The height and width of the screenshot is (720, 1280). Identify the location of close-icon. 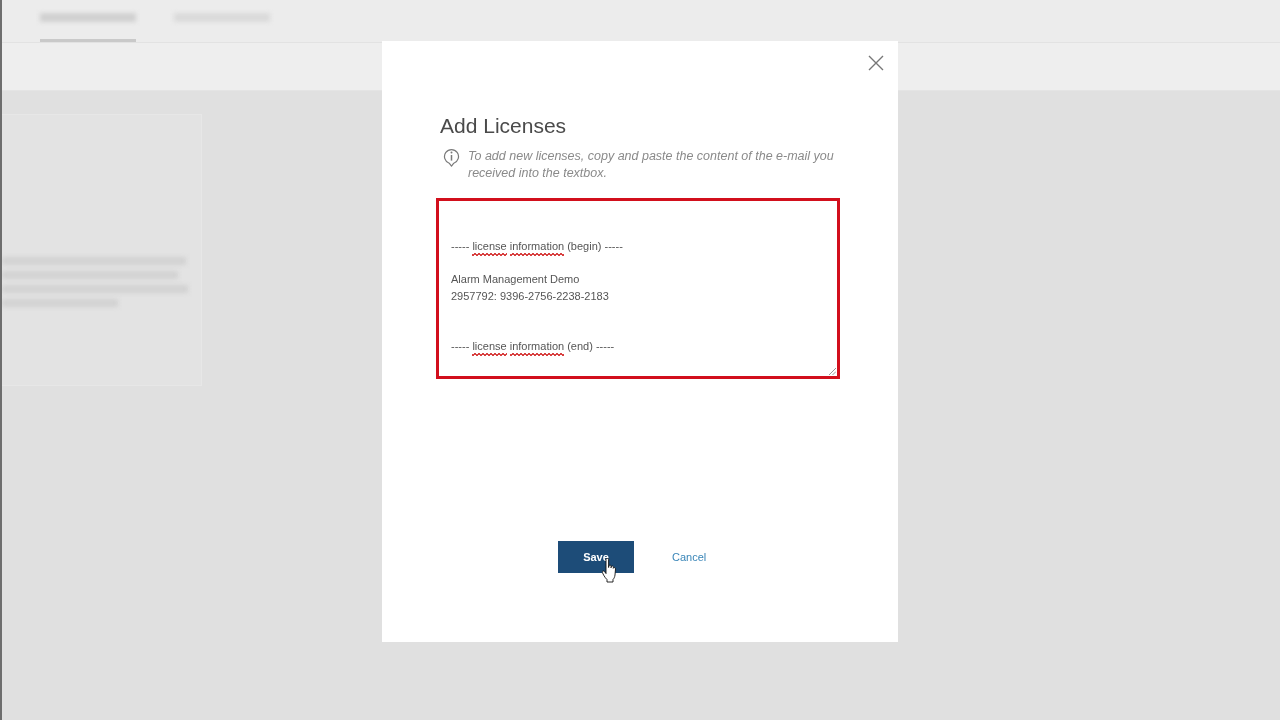
(876, 63).